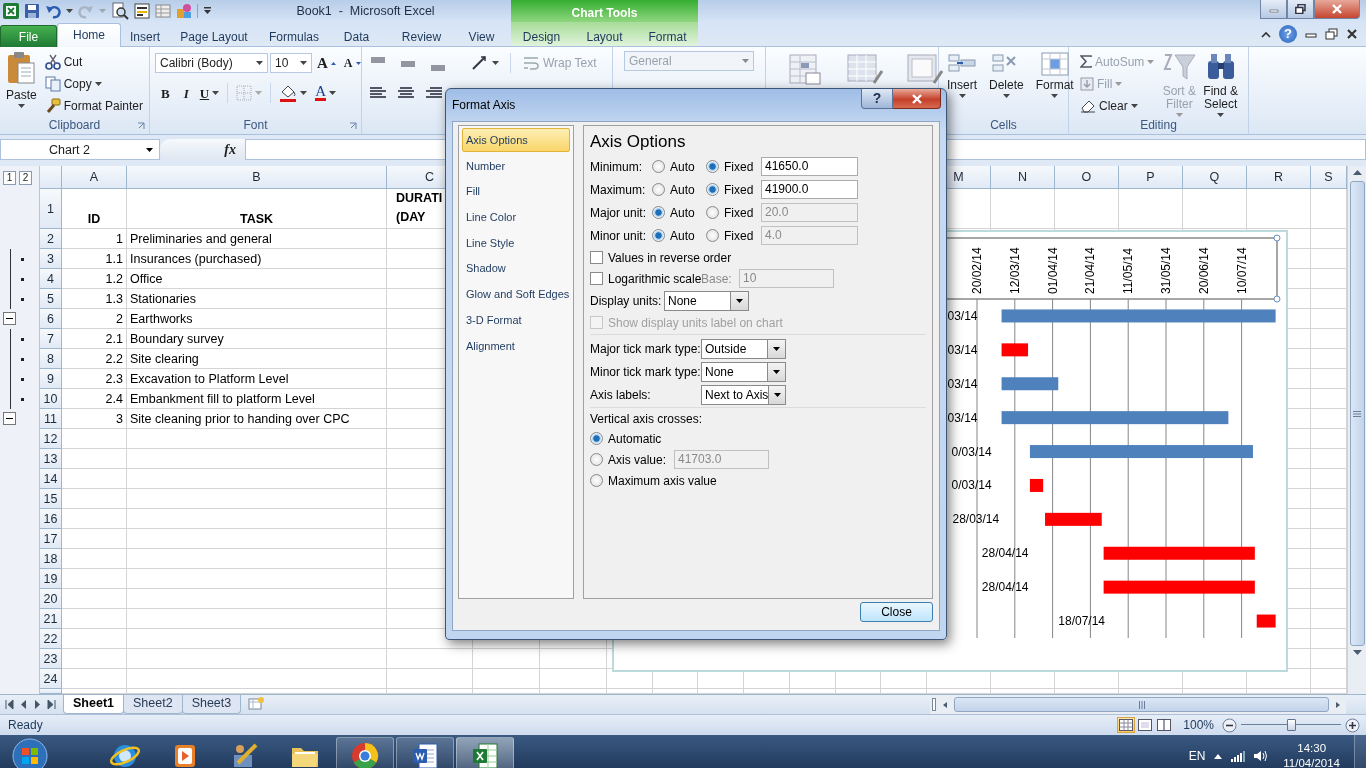  Describe the element at coordinates (619, 235) in the screenshot. I see `field-label: Minor unit:` at that location.